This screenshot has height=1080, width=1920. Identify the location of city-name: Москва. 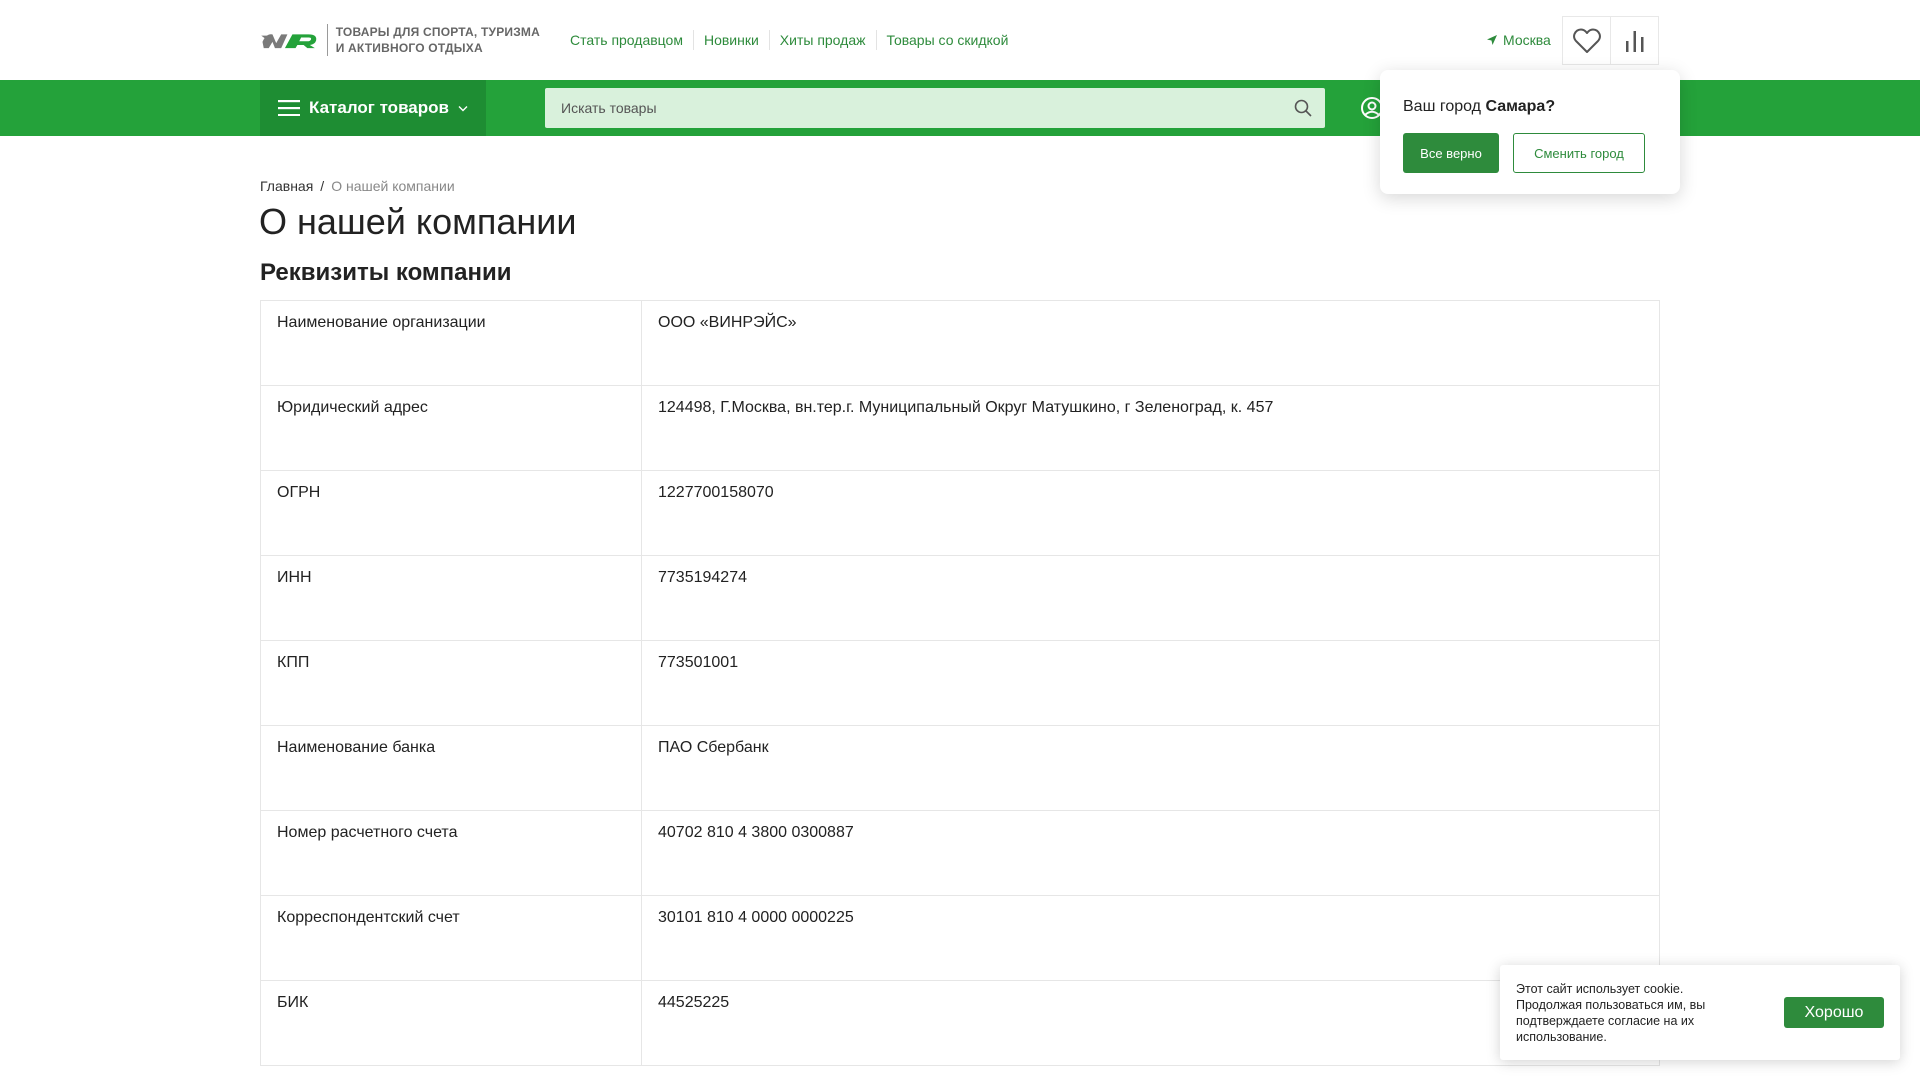
(1527, 40).